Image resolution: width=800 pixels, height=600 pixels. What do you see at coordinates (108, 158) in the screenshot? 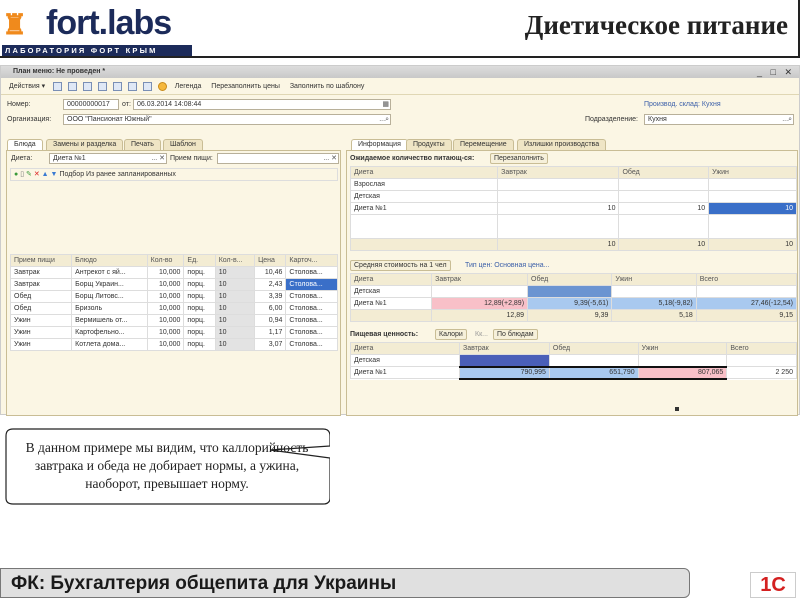
I see `diet-field: Диета №1 ... ✕` at bounding box center [108, 158].